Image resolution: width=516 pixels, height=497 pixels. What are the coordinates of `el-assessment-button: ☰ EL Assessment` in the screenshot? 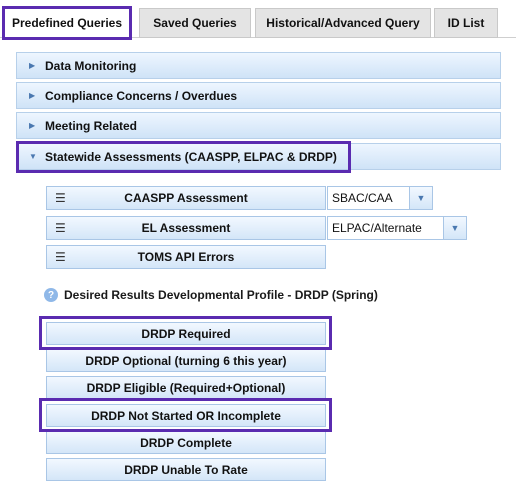 It's located at (186, 228).